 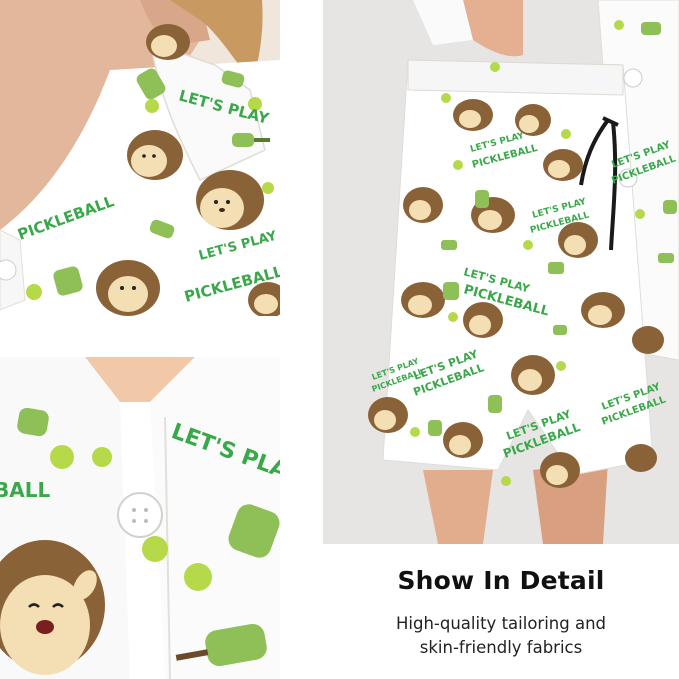 What do you see at coordinates (25, 490) in the screenshot?
I see `slogan-partial-bottom: BALL` at bounding box center [25, 490].